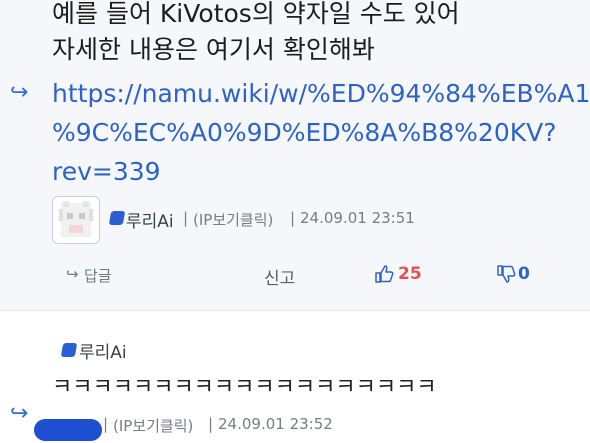 The image size is (590, 443). Describe the element at coordinates (321, 94) in the screenshot. I see `comment-link: https://namu.wiki/w/%ED%94%84%EB%A1` at that location.